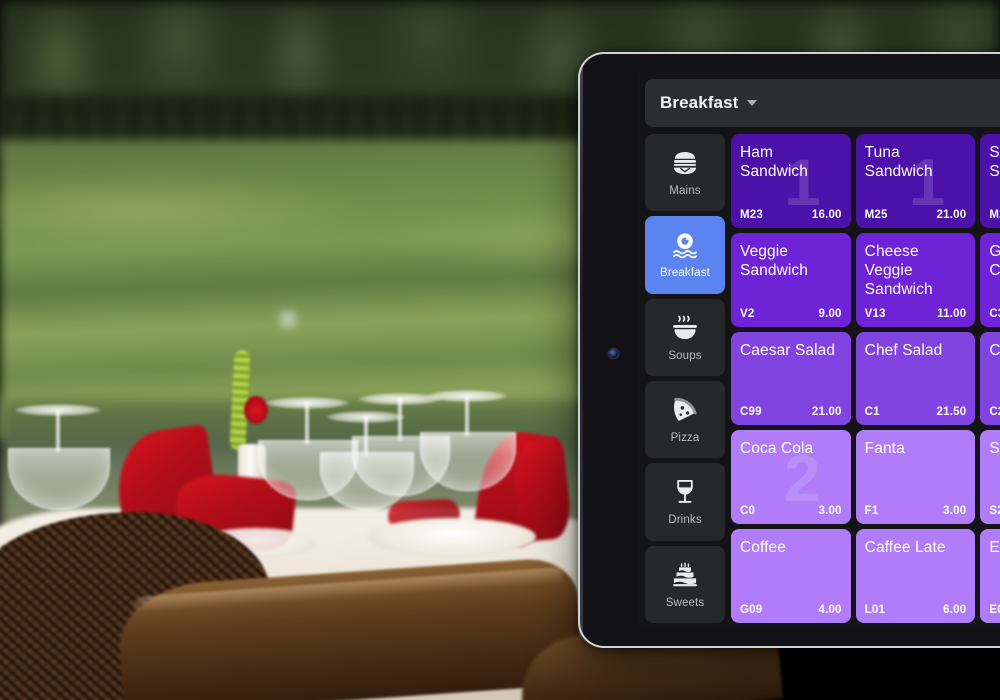  I want to click on product-footer: E014.00, so click(994, 610).